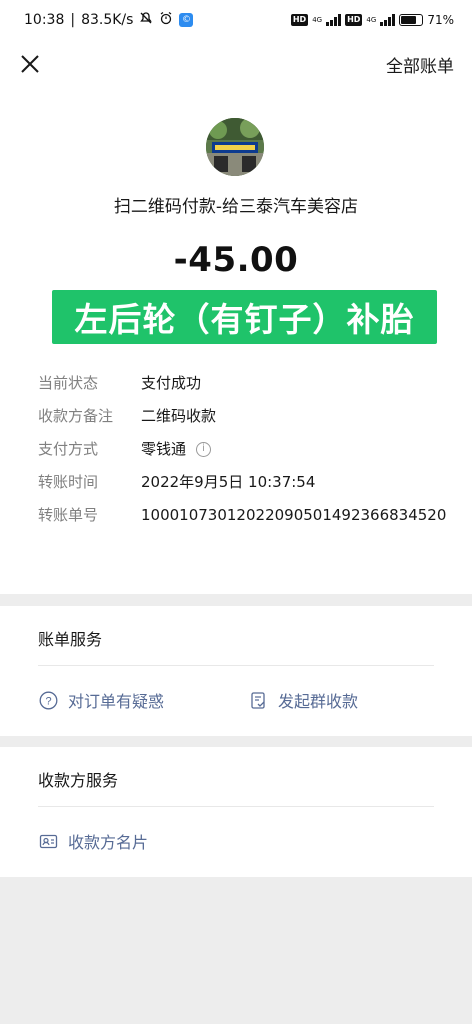 The image size is (472, 1024). What do you see at coordinates (116, 701) in the screenshot?
I see `action-label: 对订单有疑惑` at bounding box center [116, 701].